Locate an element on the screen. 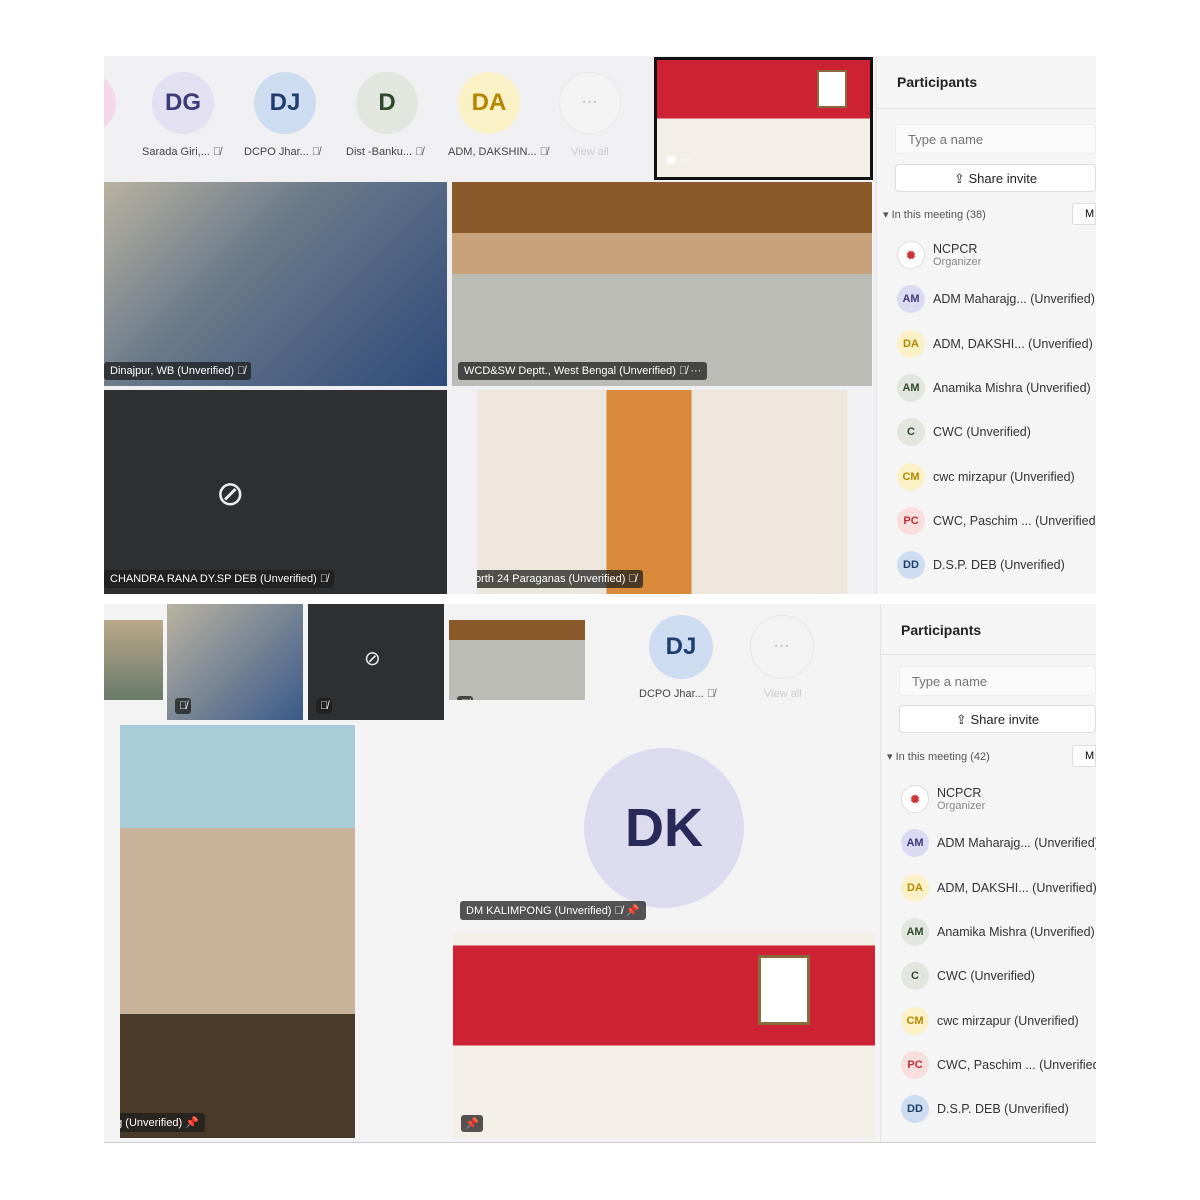 The width and height of the screenshot is (1200, 1200). participant-name: Sarada Giri,... 🎙̸ is located at coordinates (182, 152).